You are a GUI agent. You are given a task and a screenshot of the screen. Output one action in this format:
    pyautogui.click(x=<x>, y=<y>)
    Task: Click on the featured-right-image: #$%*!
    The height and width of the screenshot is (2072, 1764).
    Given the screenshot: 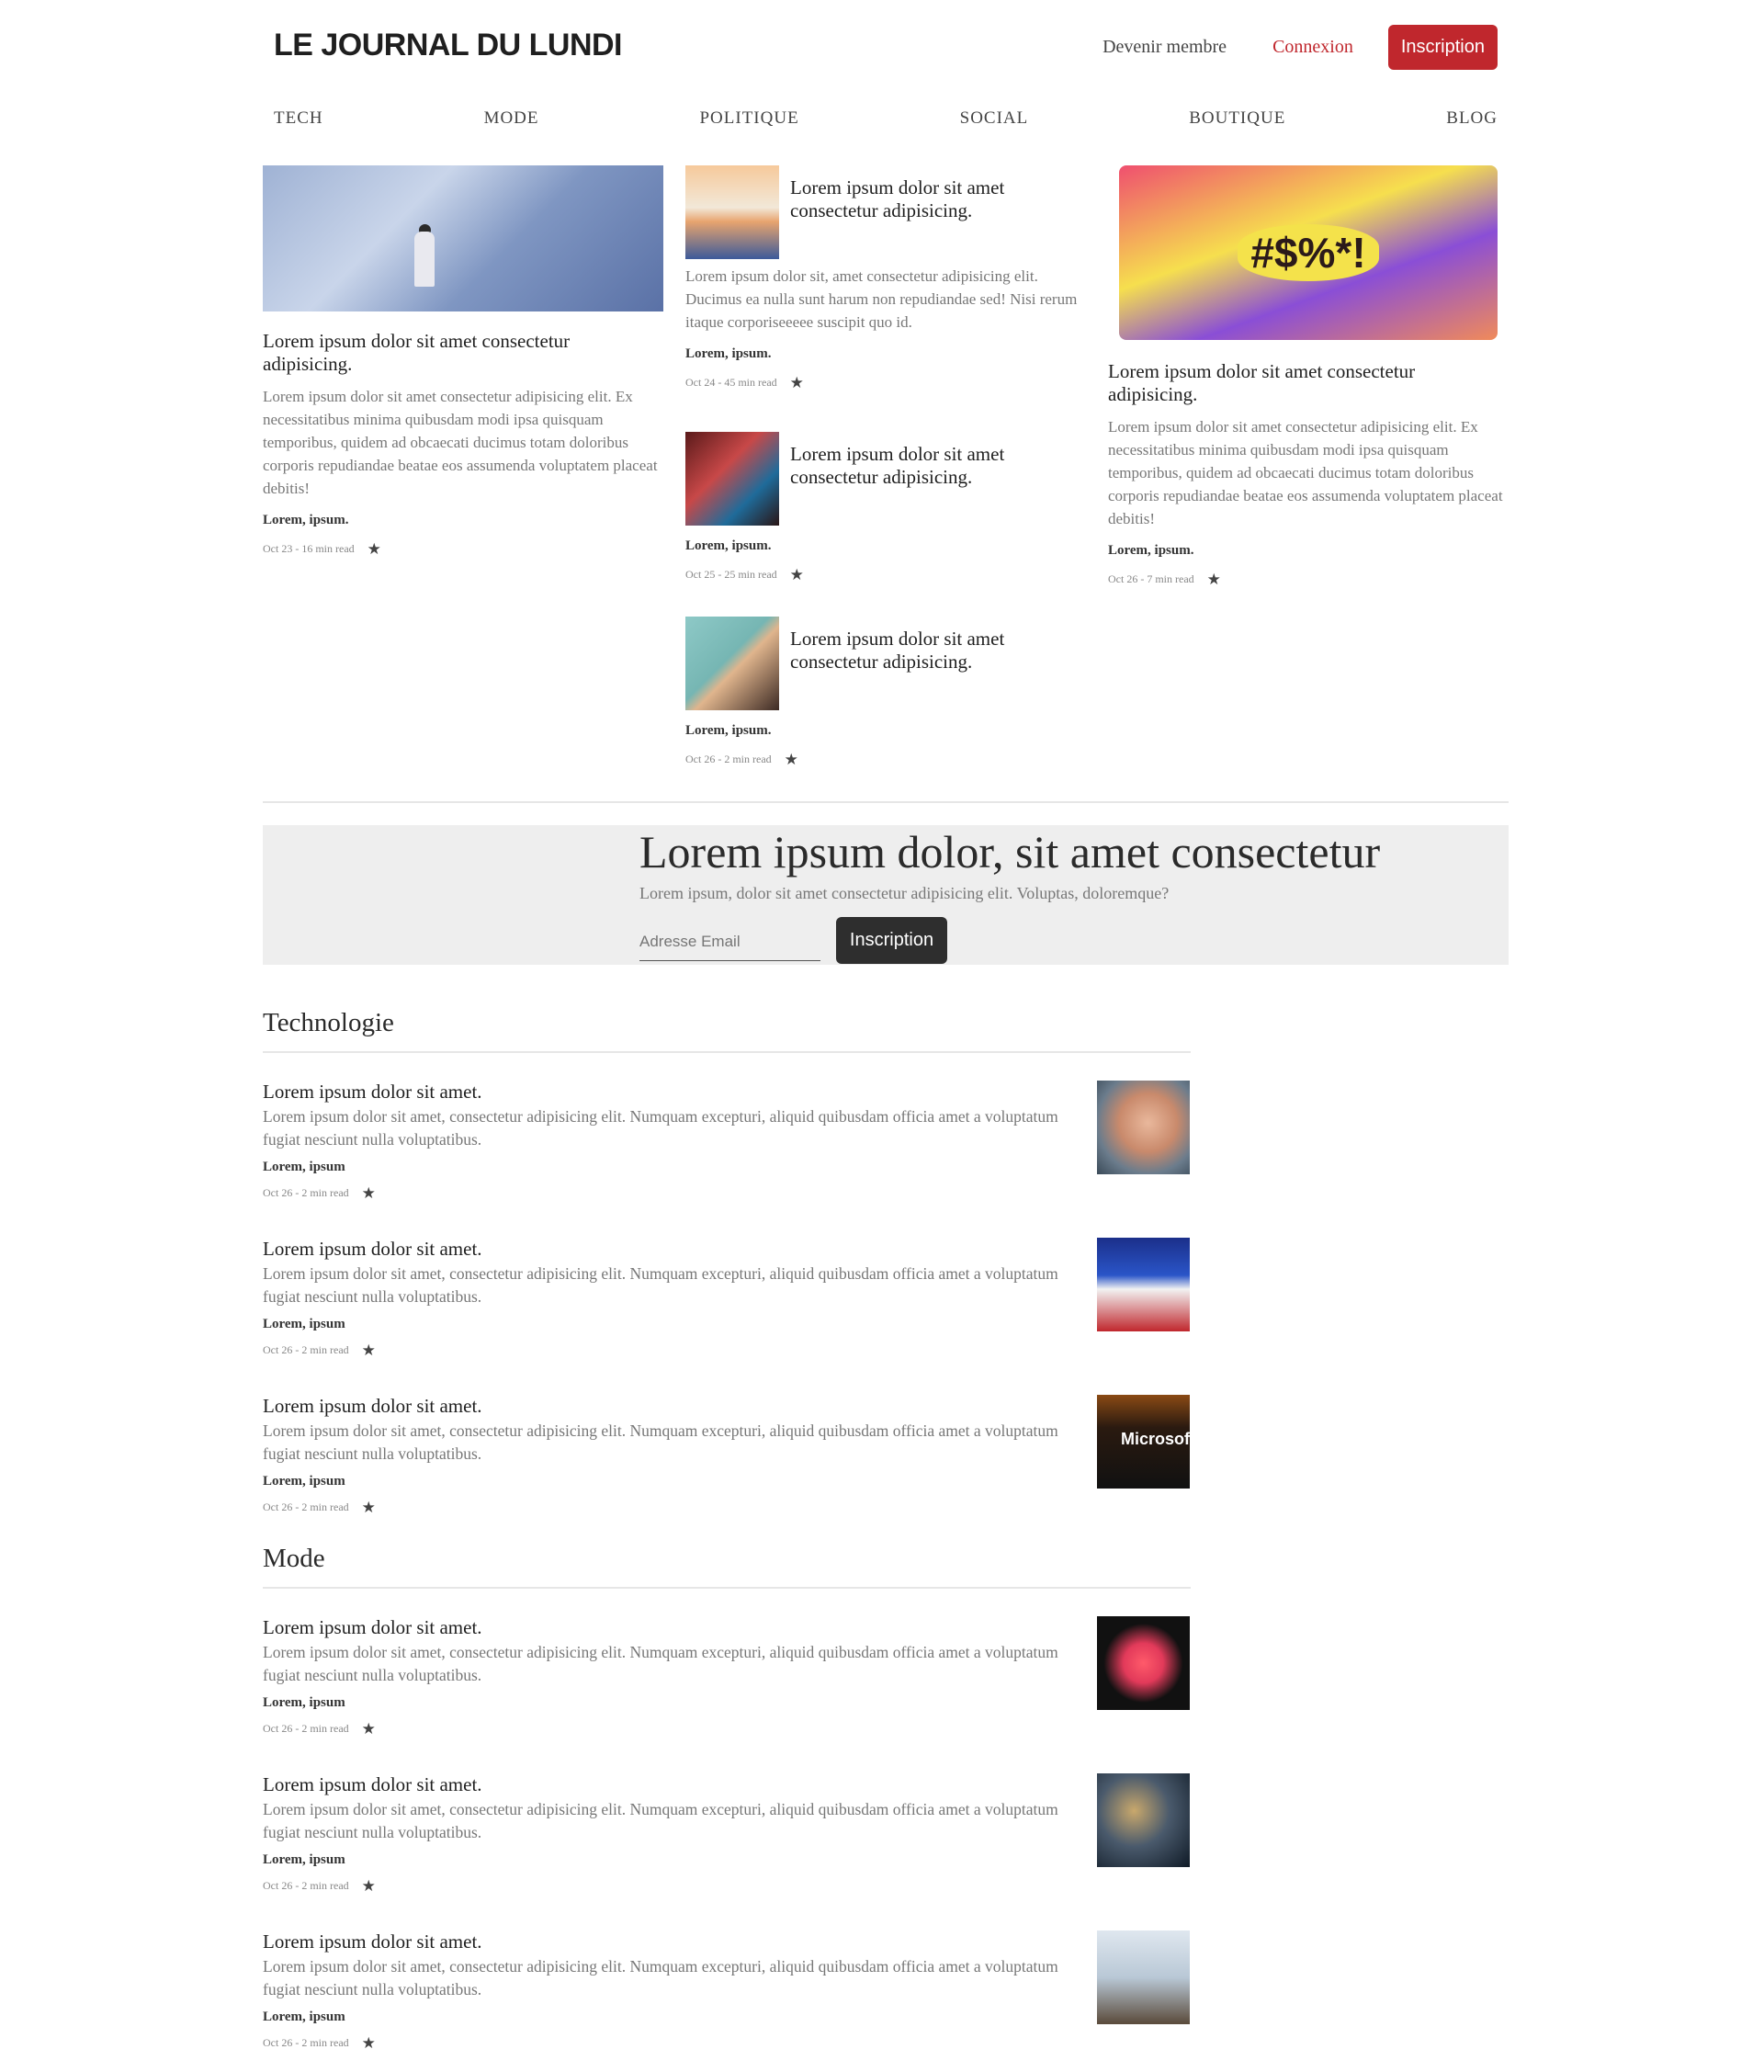 What is the action you would take?
    pyautogui.click(x=1308, y=252)
    